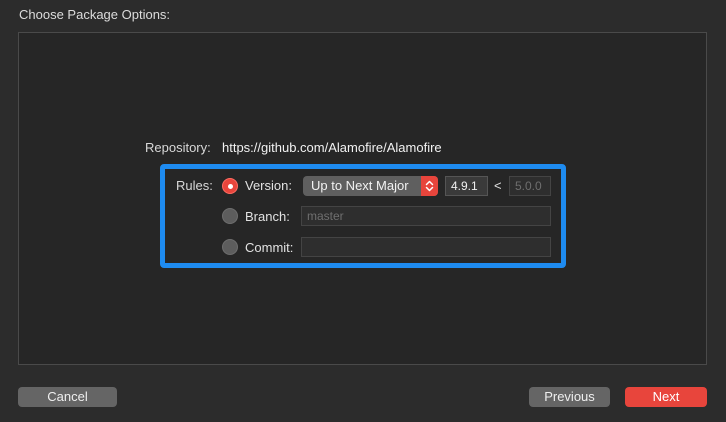 The width and height of the screenshot is (726, 422). What do you see at coordinates (67, 397) in the screenshot?
I see `cancel-button: Cancel` at bounding box center [67, 397].